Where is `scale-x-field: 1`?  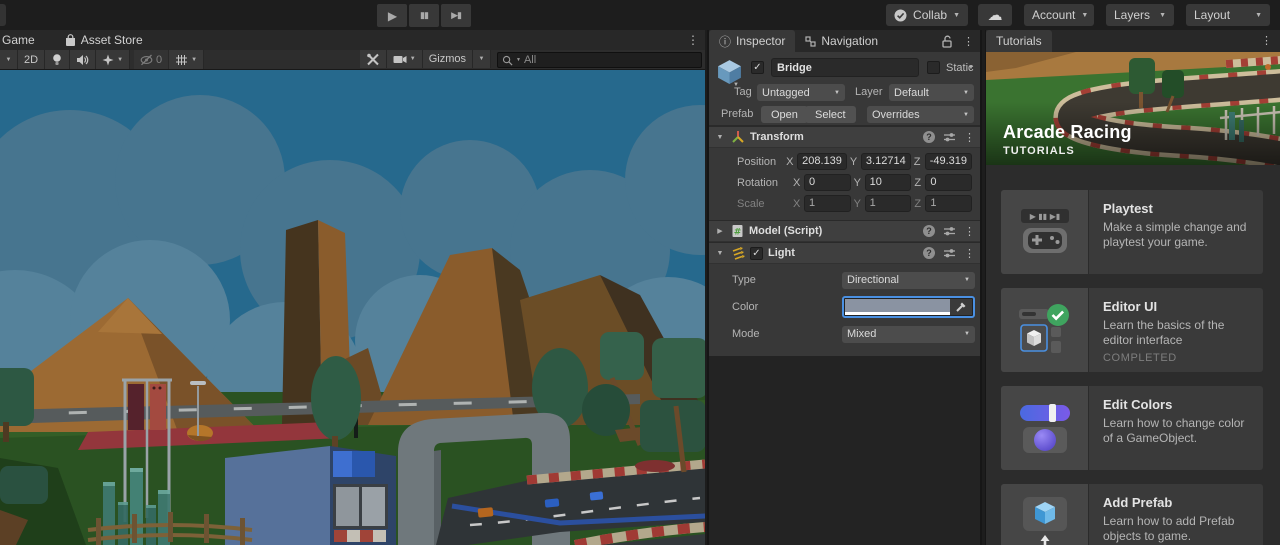 scale-x-field: 1 is located at coordinates (827, 203).